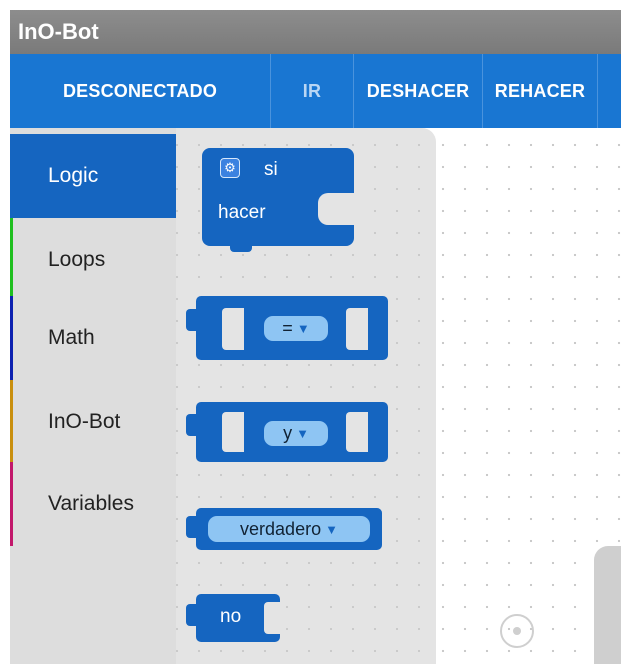 This screenshot has width=621, height=664. What do you see at coordinates (607, 605) in the screenshot?
I see `vertical-scrollbar` at bounding box center [607, 605].